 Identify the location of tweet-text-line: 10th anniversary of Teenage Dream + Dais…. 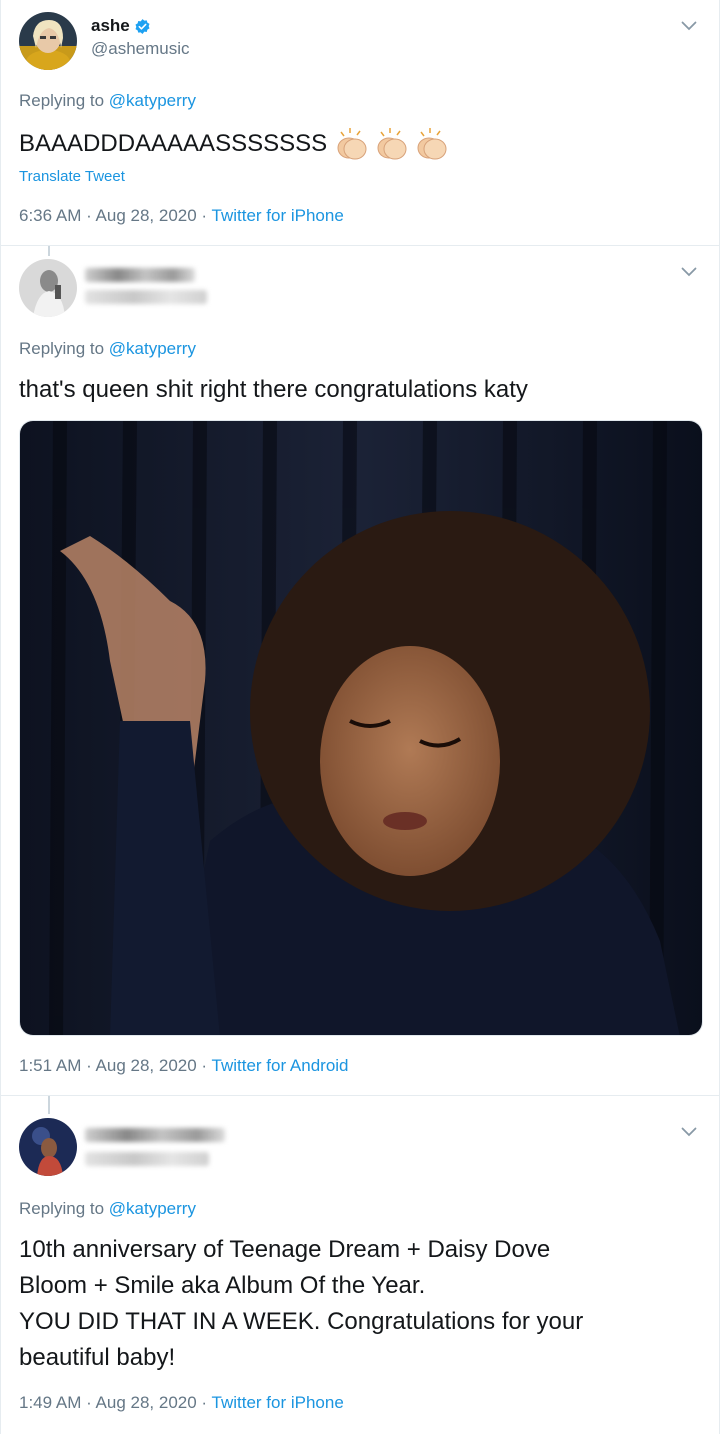
(285, 1249).